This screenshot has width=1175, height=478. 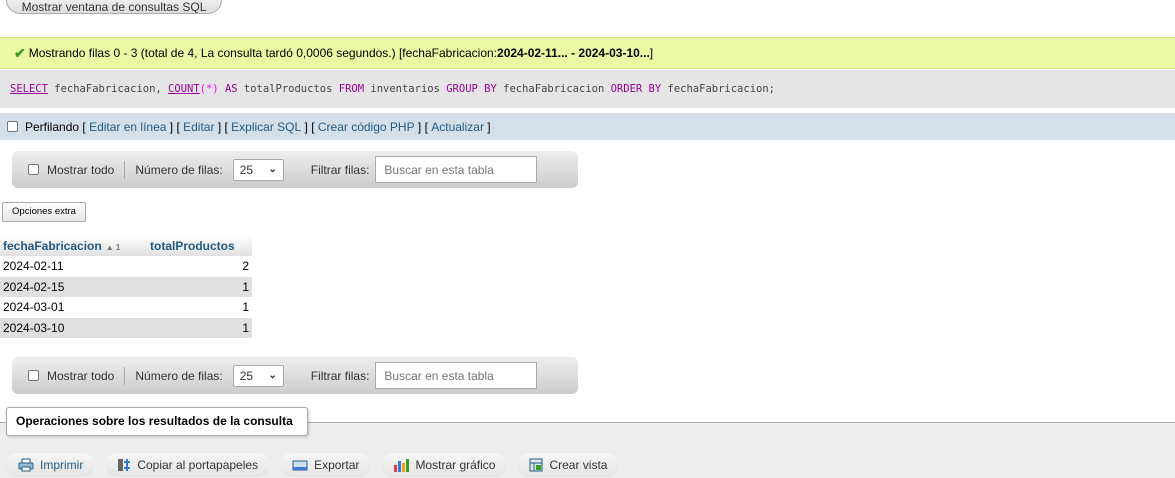 What do you see at coordinates (20, 52) in the screenshot?
I see `checkmark-icon: ✔` at bounding box center [20, 52].